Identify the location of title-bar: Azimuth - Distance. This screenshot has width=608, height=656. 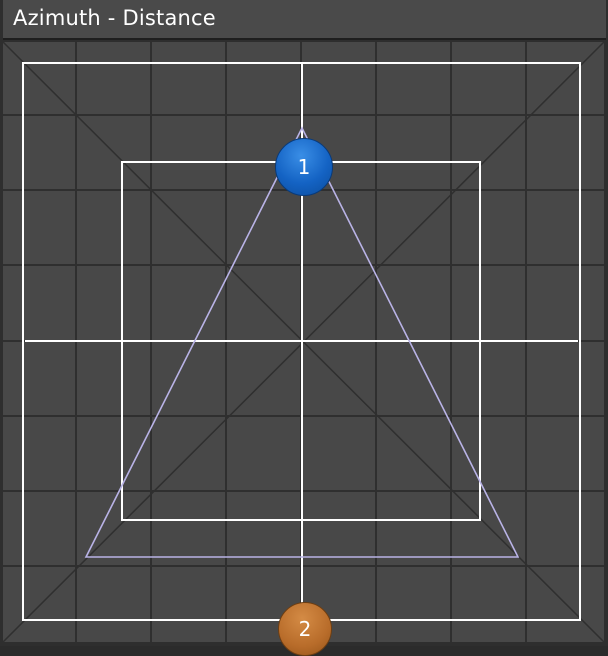
(304, 20).